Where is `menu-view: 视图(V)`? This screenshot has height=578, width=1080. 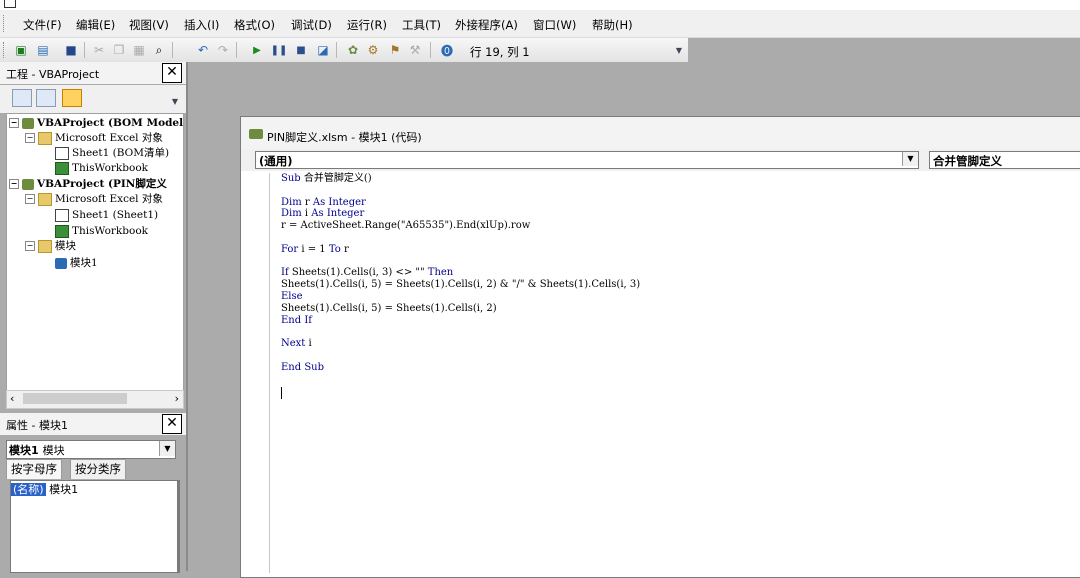 menu-view: 视图(V) is located at coordinates (149, 25).